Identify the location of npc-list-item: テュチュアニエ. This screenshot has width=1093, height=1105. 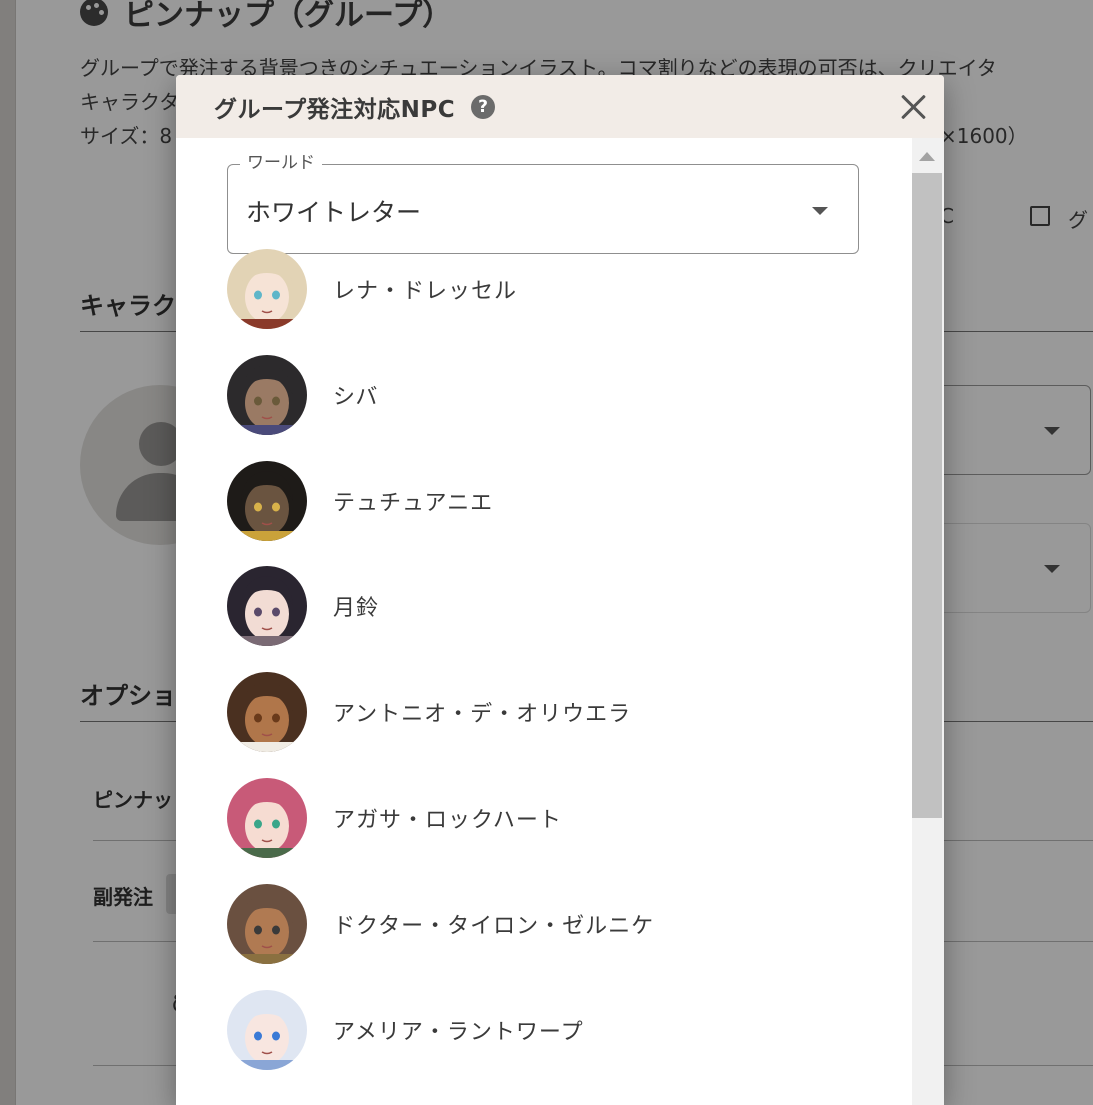
(552, 501).